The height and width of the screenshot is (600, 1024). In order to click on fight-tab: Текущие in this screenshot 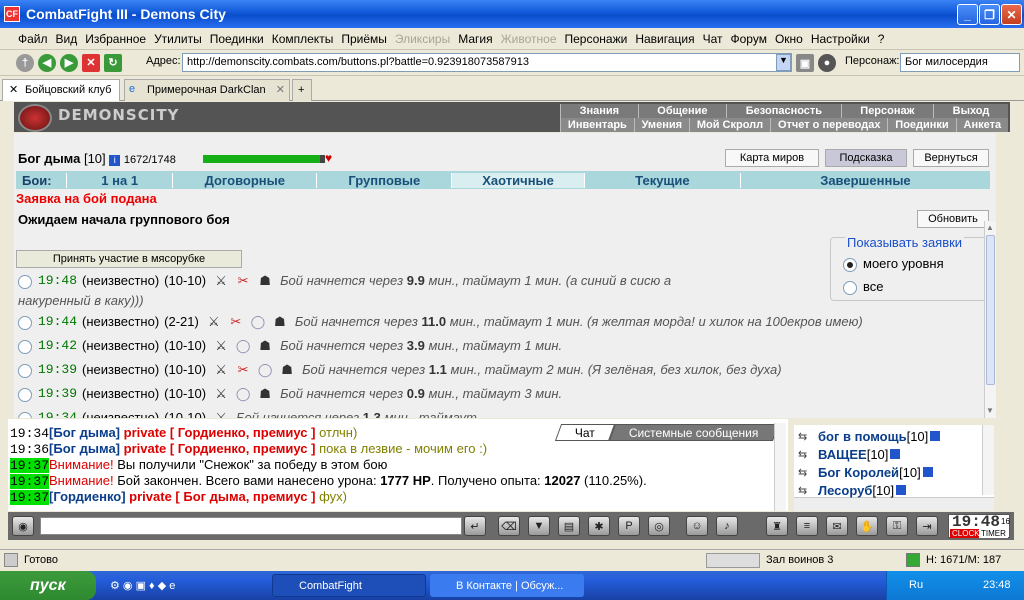, I will do `click(661, 180)`.